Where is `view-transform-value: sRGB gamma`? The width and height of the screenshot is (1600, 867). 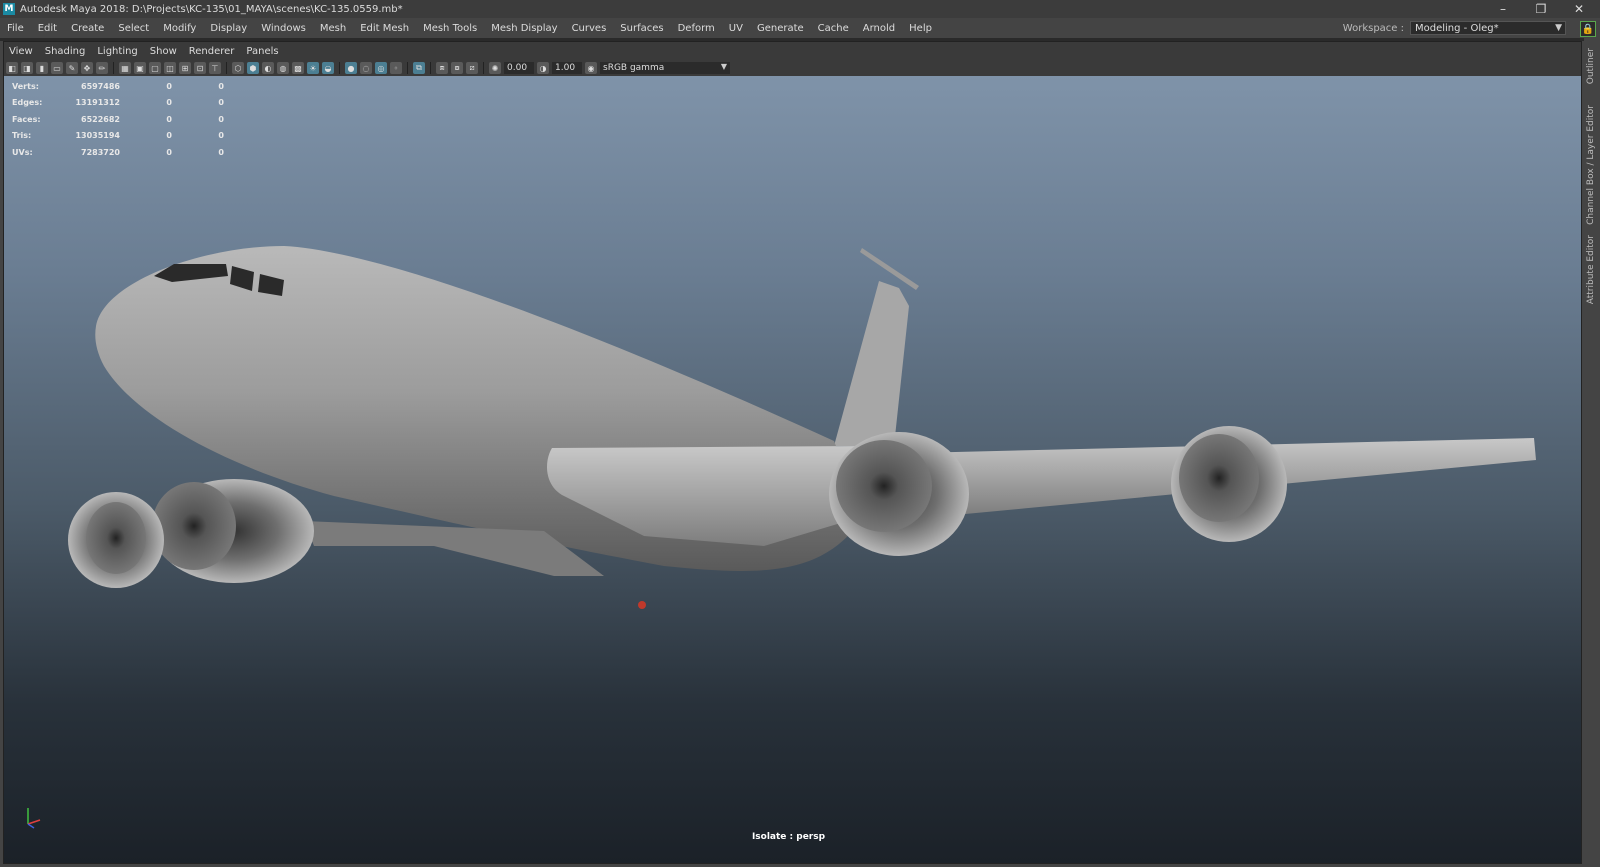 view-transform-value: sRGB gamma is located at coordinates (634, 68).